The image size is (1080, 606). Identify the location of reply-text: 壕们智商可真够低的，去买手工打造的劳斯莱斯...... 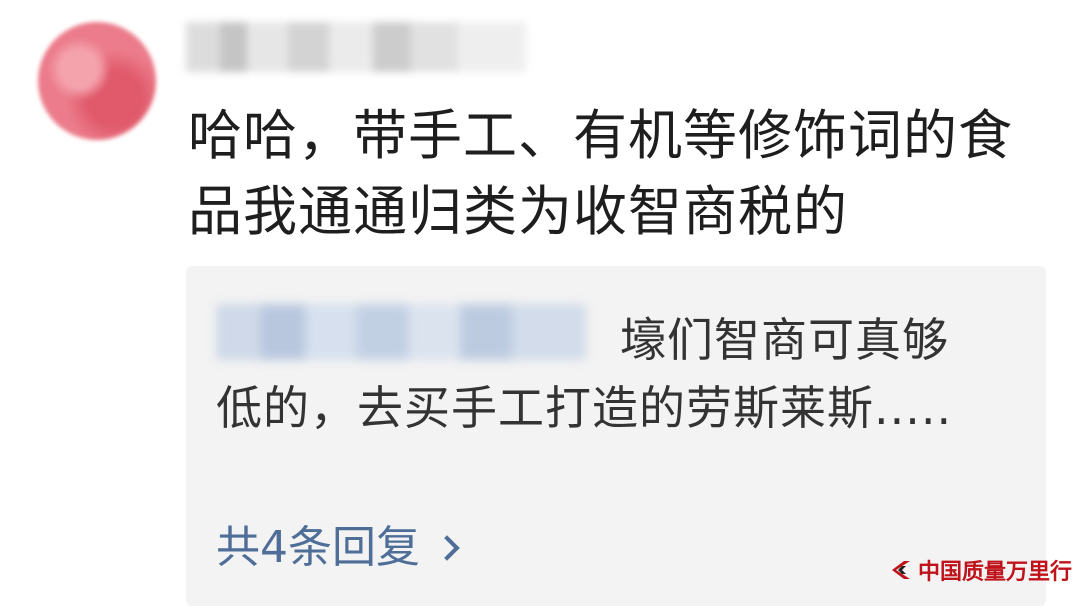
(584, 374).